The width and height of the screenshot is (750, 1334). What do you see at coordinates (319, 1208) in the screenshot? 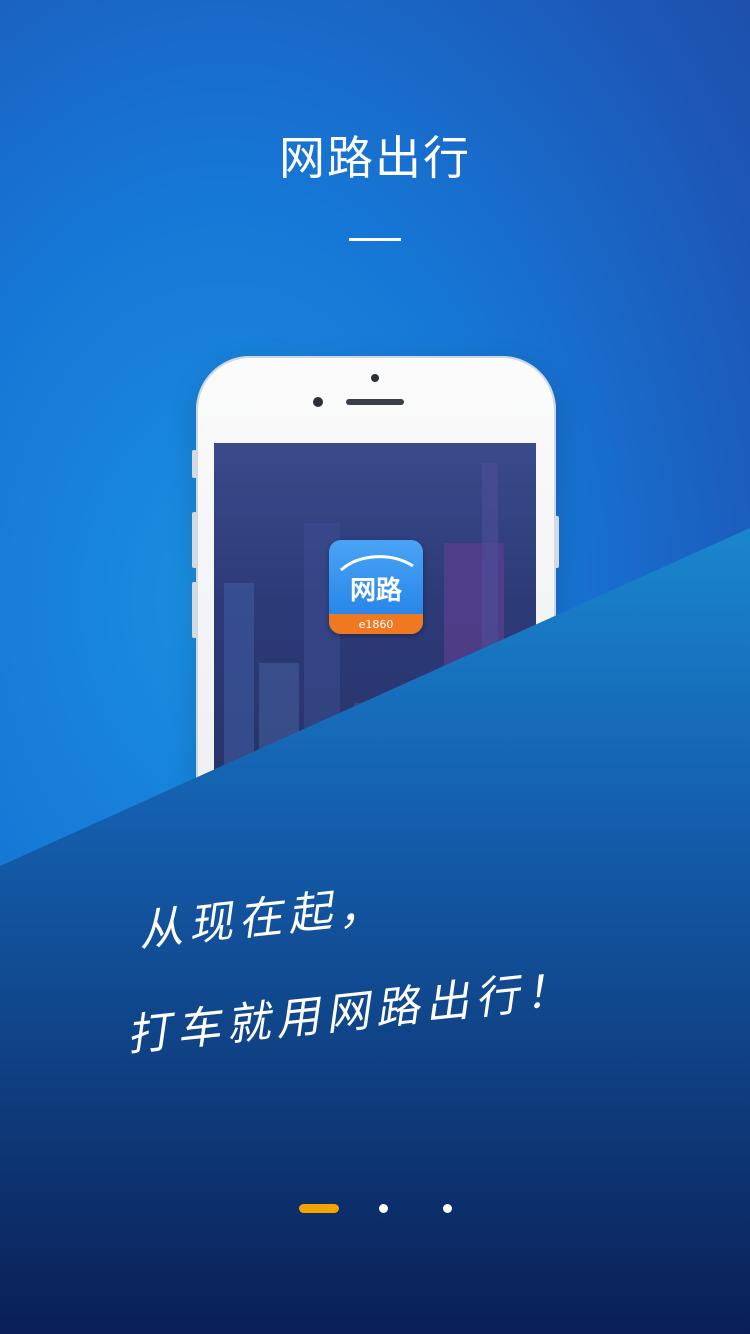
I see `page-dot-active` at bounding box center [319, 1208].